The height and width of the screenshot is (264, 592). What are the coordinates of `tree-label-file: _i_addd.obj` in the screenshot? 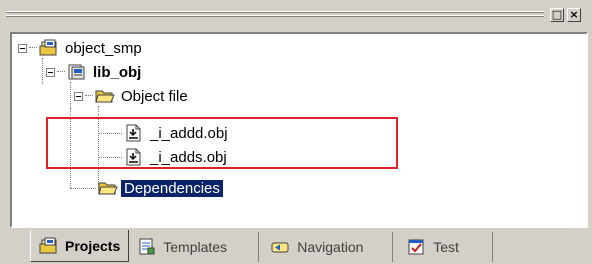 It's located at (189, 133).